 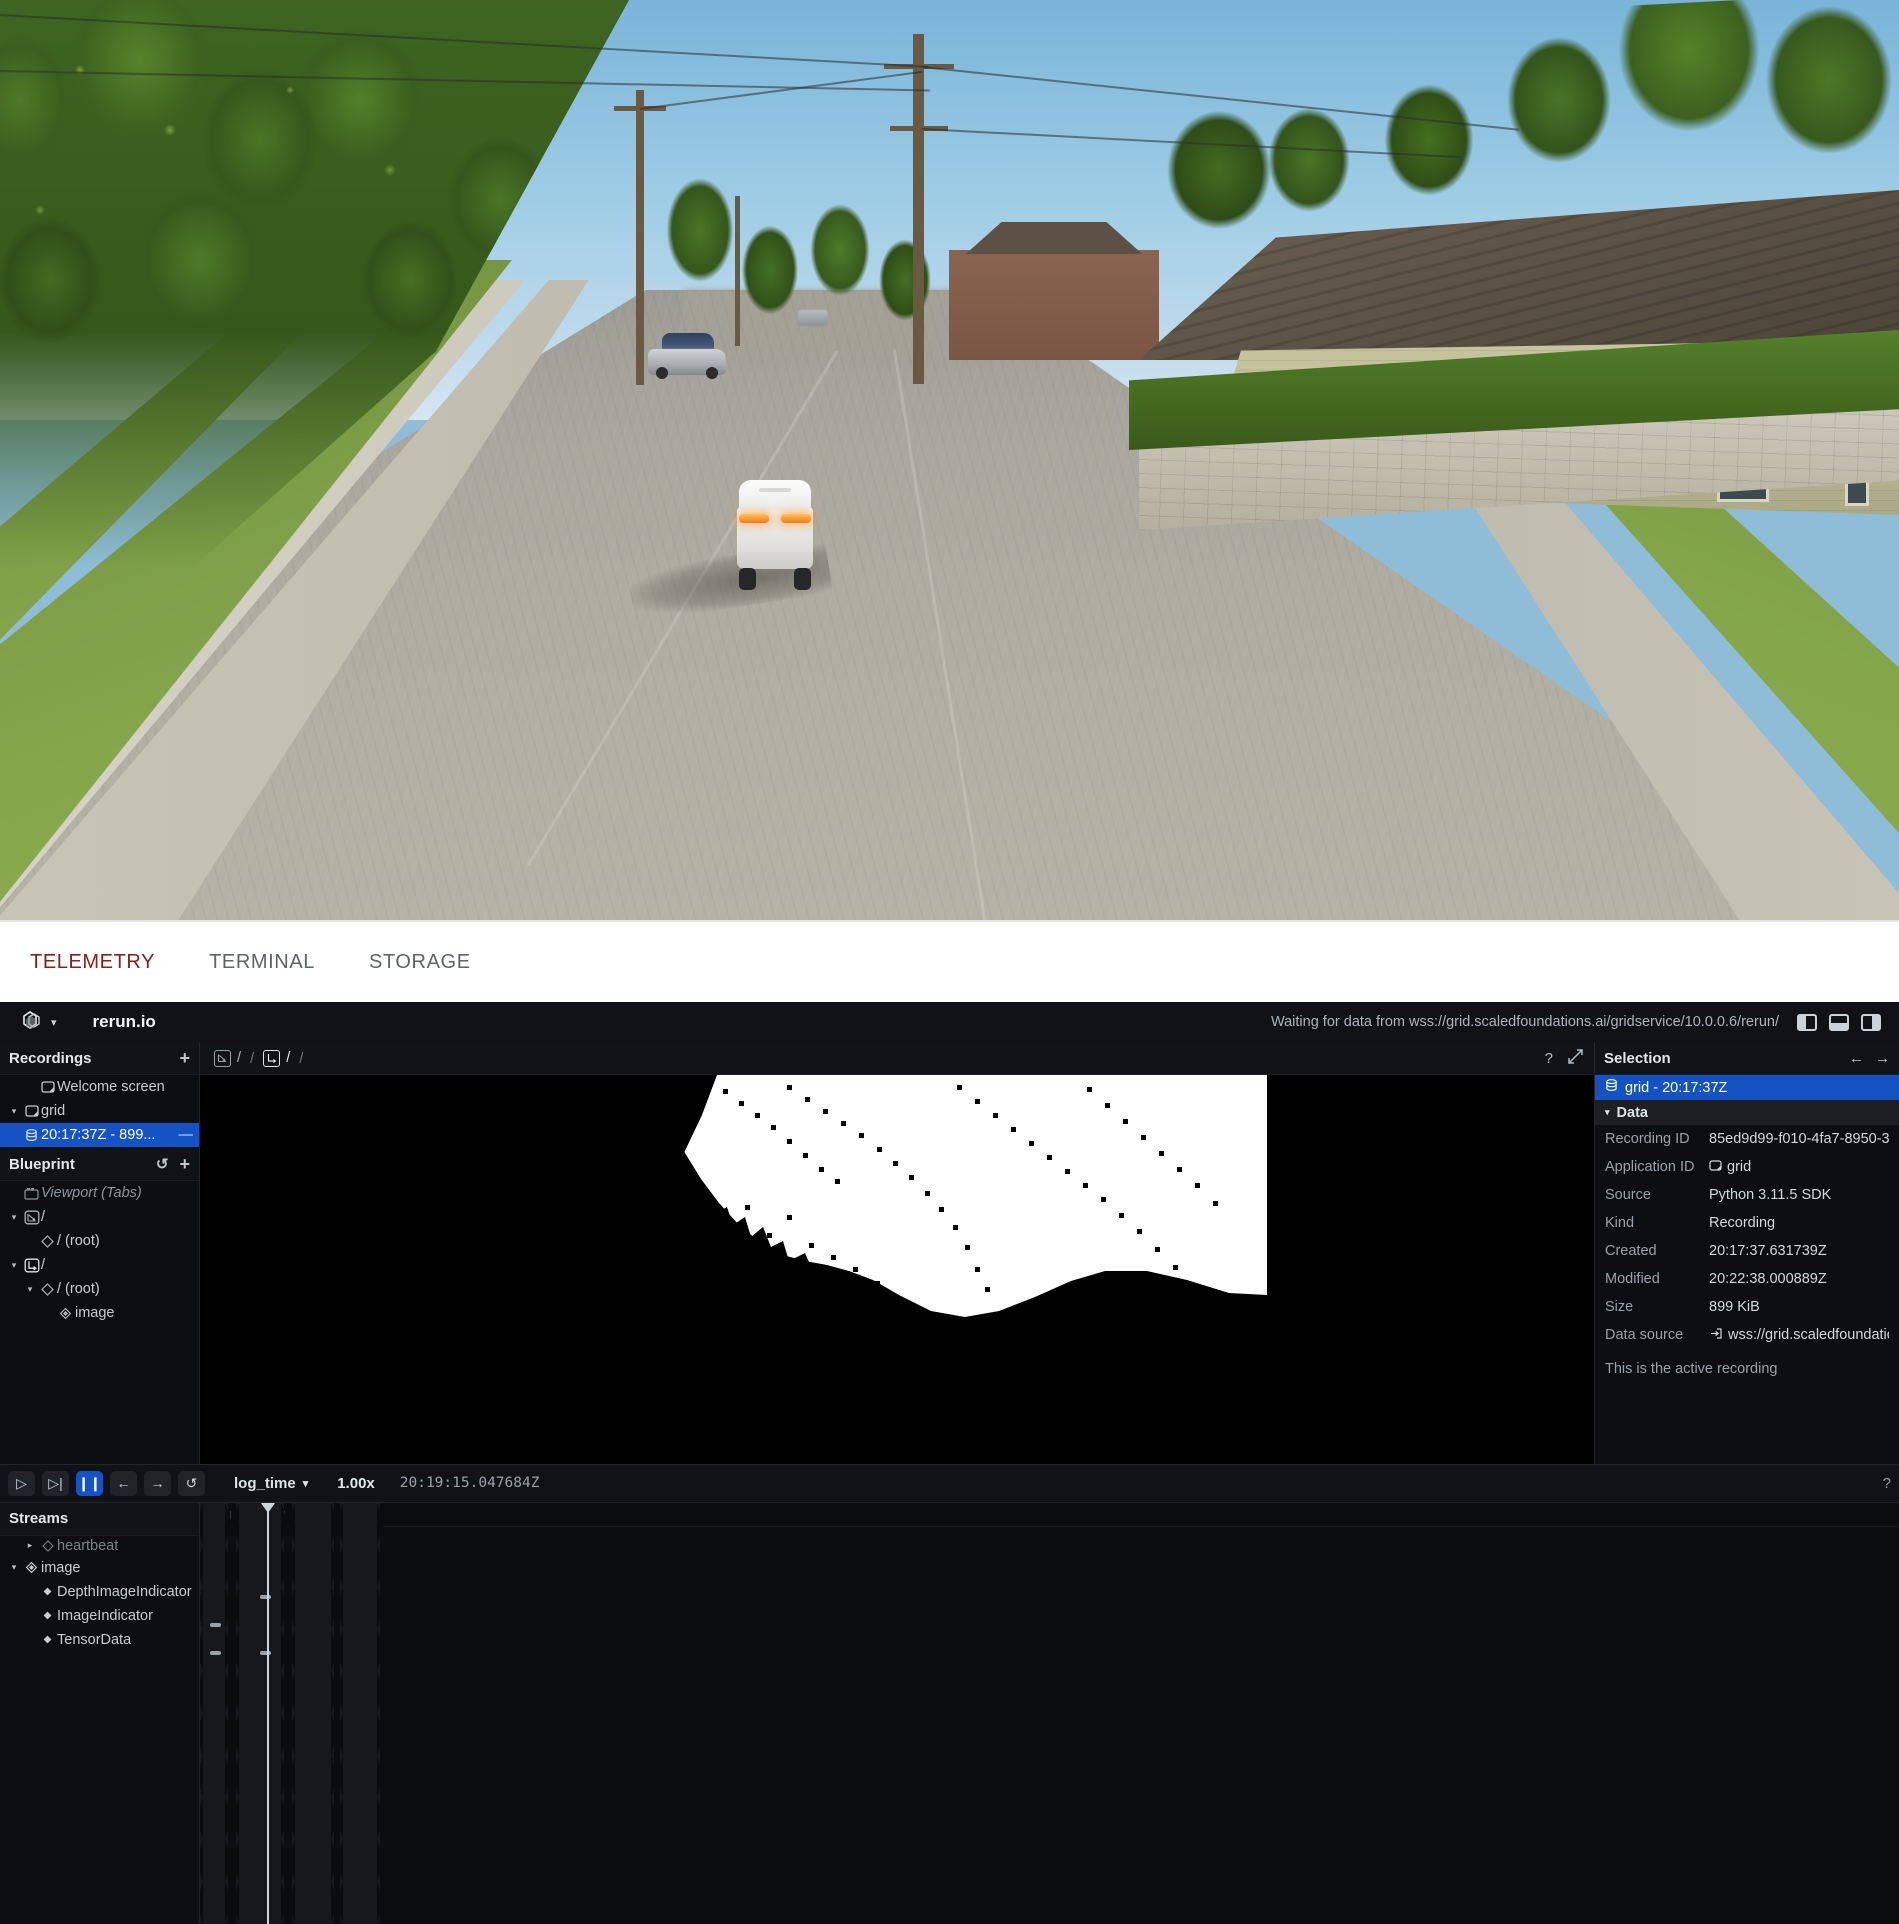 What do you see at coordinates (1747, 1087) in the screenshot?
I see `selection-target: grid - 20:17:37Z` at bounding box center [1747, 1087].